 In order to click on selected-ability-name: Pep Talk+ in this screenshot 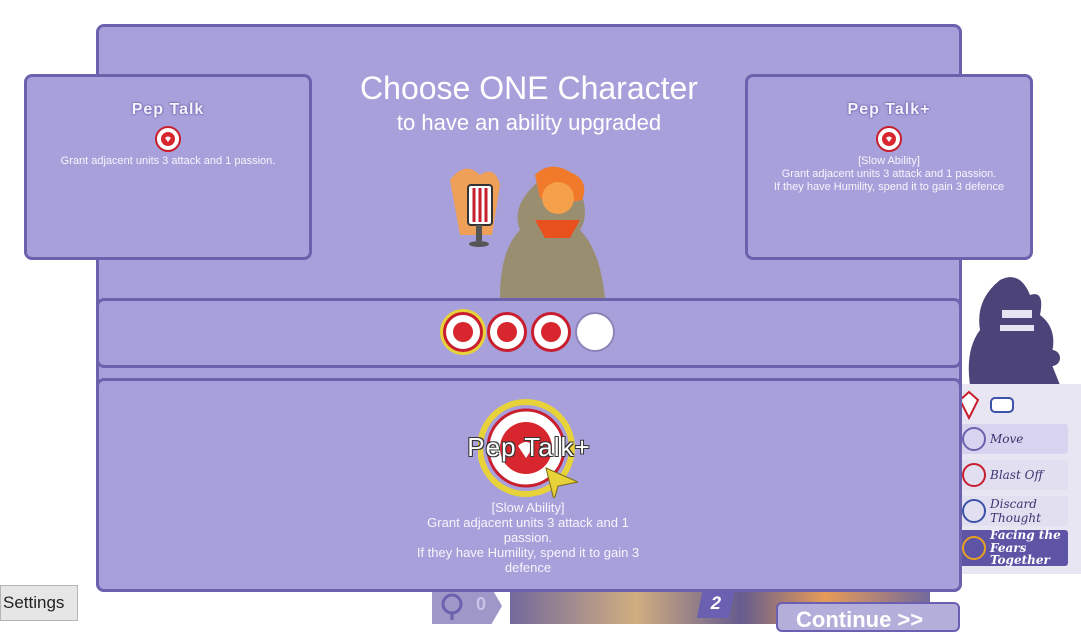, I will do `click(529, 447)`.